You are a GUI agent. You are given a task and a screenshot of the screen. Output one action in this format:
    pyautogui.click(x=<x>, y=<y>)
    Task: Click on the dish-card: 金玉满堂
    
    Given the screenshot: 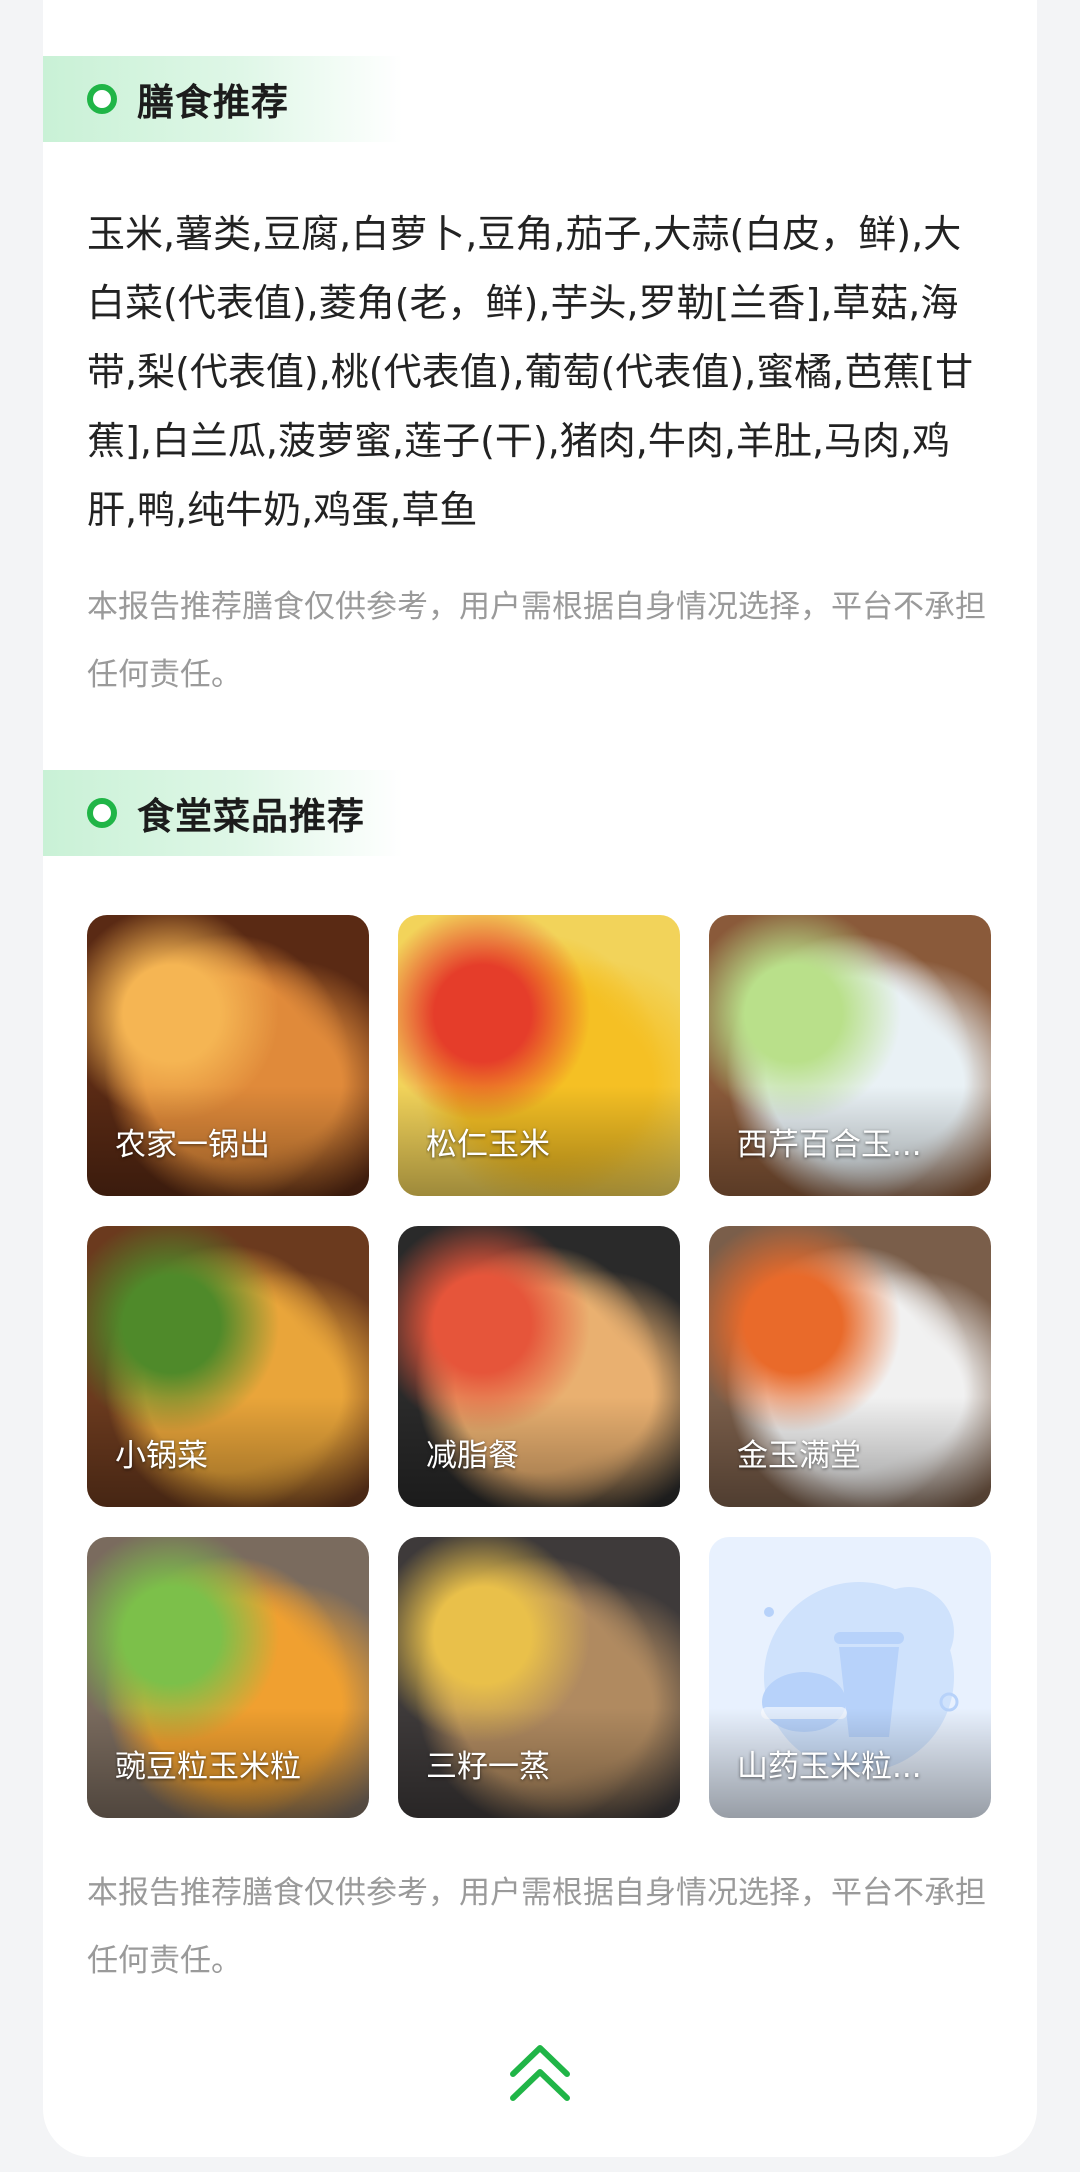 What is the action you would take?
    pyautogui.click(x=850, y=1366)
    